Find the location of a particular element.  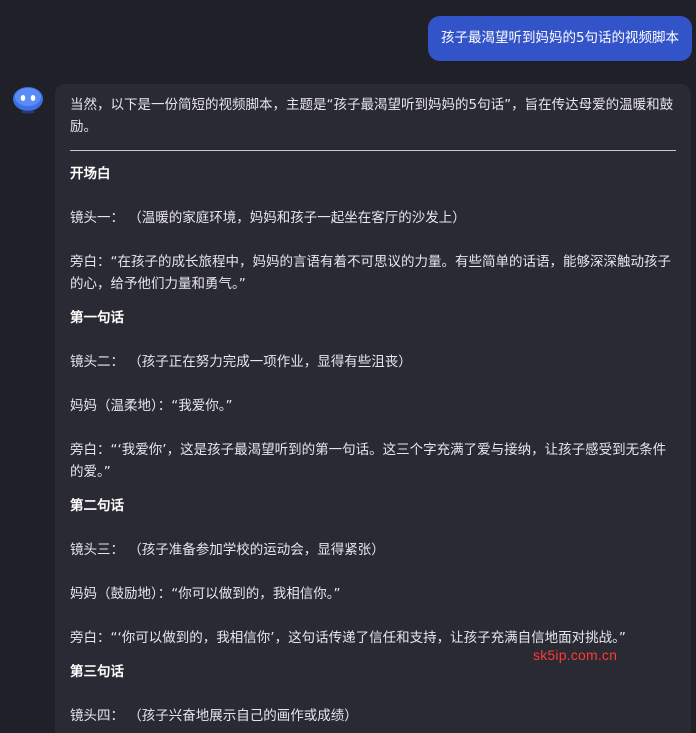

robot-icon is located at coordinates (28, 100).